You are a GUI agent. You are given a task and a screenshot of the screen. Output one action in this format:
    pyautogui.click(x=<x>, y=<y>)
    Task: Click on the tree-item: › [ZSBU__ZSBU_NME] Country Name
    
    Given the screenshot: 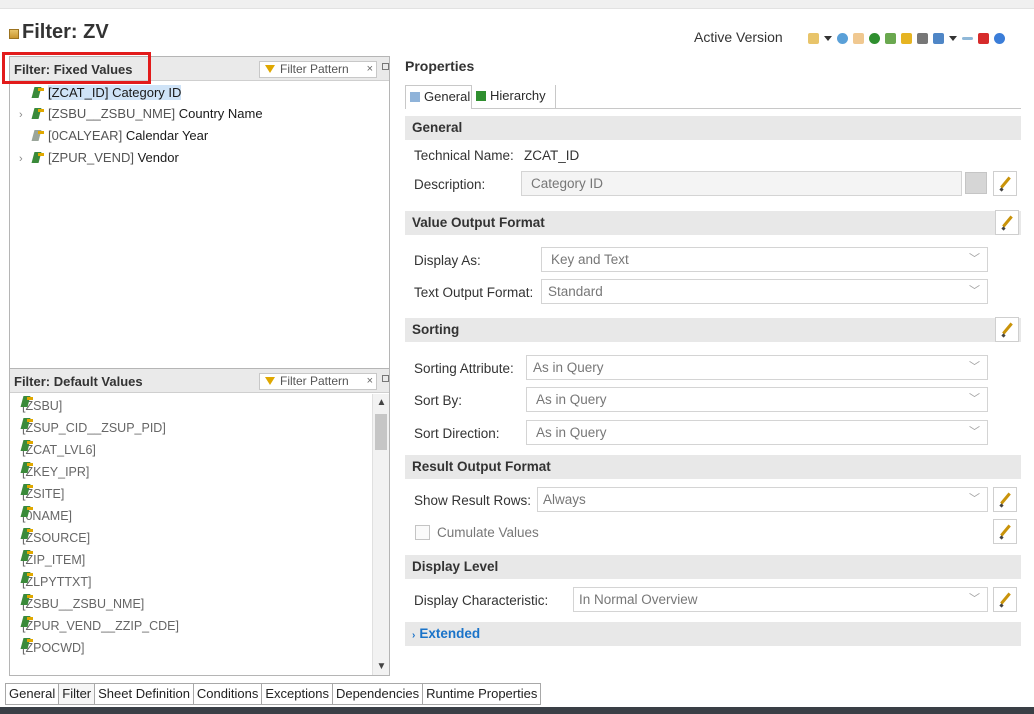 What is the action you would take?
    pyautogui.click(x=141, y=114)
    